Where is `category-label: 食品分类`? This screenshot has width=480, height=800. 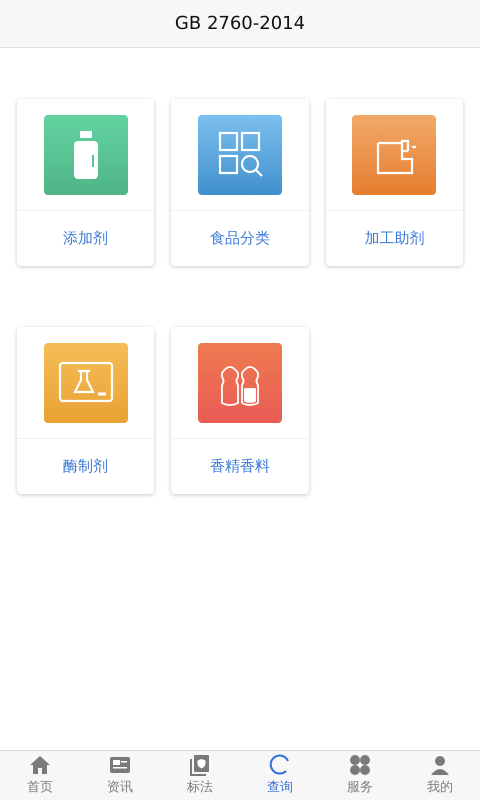
category-label: 食品分类 is located at coordinates (240, 239).